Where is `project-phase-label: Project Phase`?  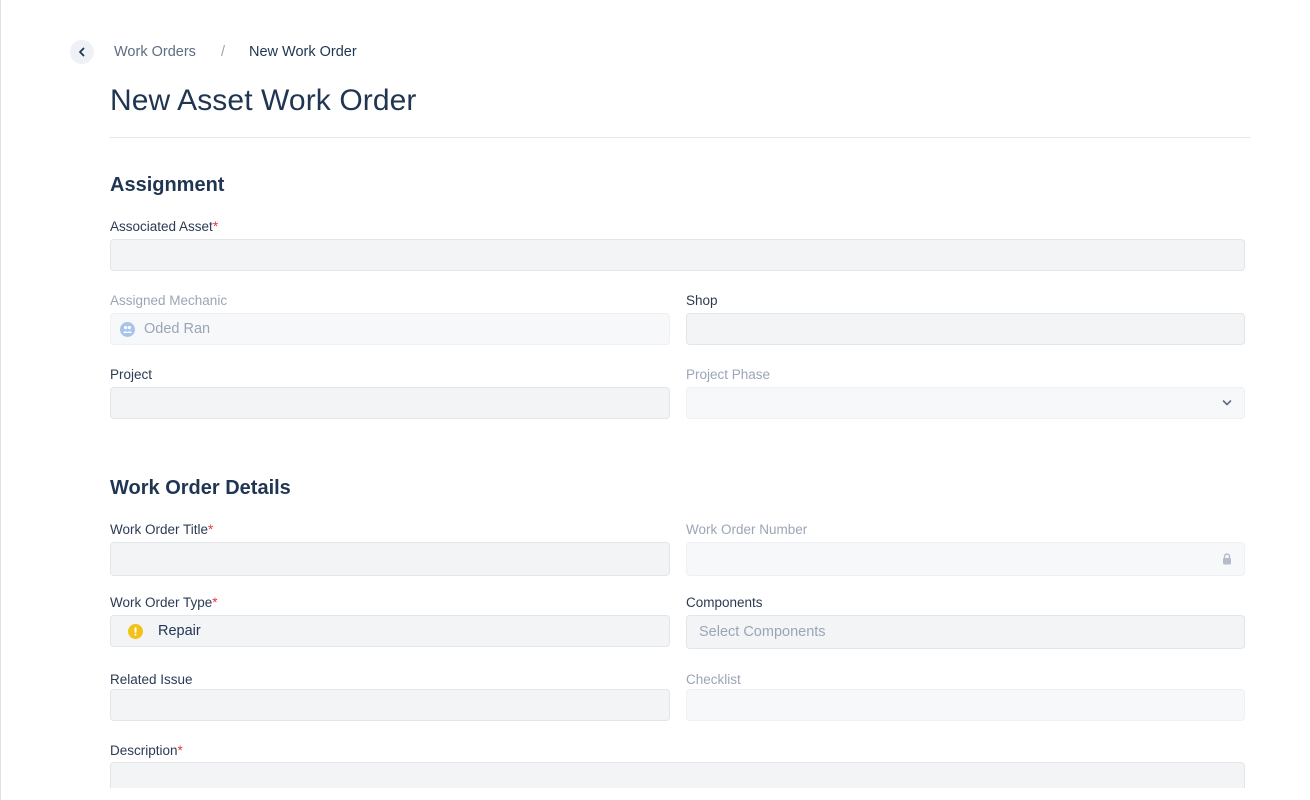
project-phase-label: Project Phase is located at coordinates (728, 374).